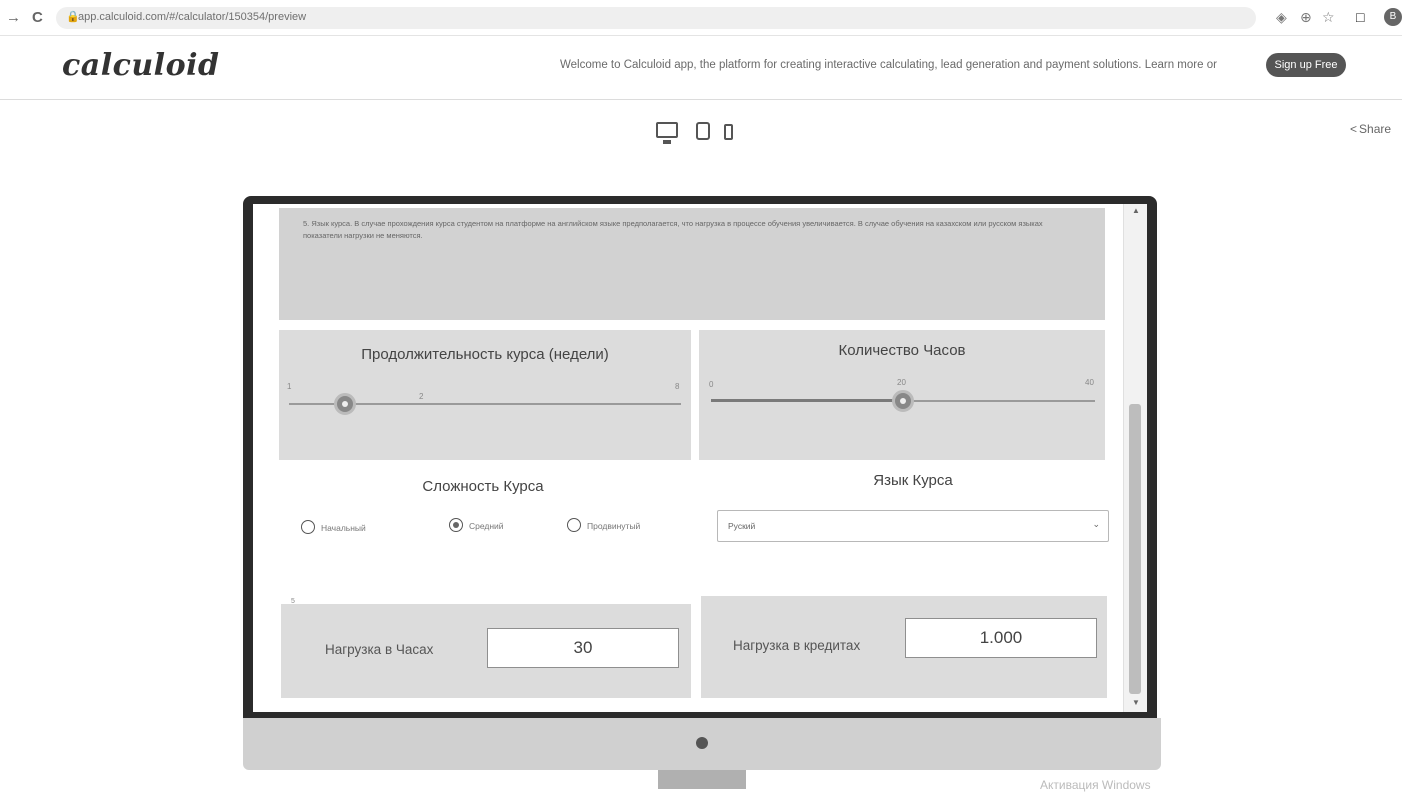  What do you see at coordinates (13, 18) in the screenshot?
I see `back-arrow-icon: →` at bounding box center [13, 18].